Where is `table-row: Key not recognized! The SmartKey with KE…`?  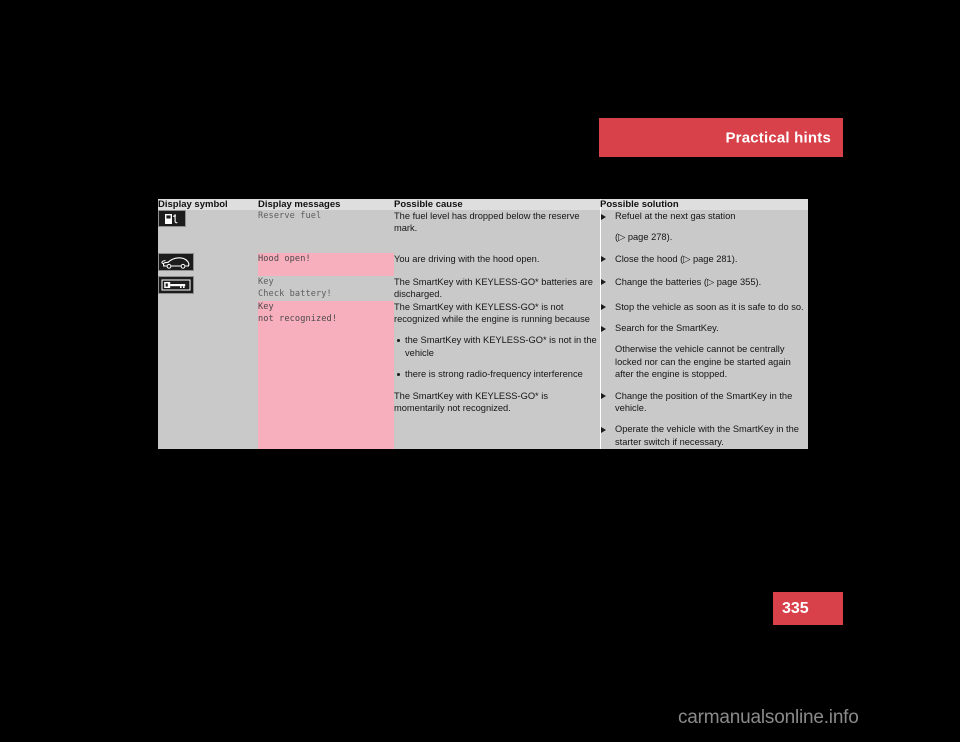
table-row: Key not recognized! The SmartKey with KE… is located at coordinates (483, 345).